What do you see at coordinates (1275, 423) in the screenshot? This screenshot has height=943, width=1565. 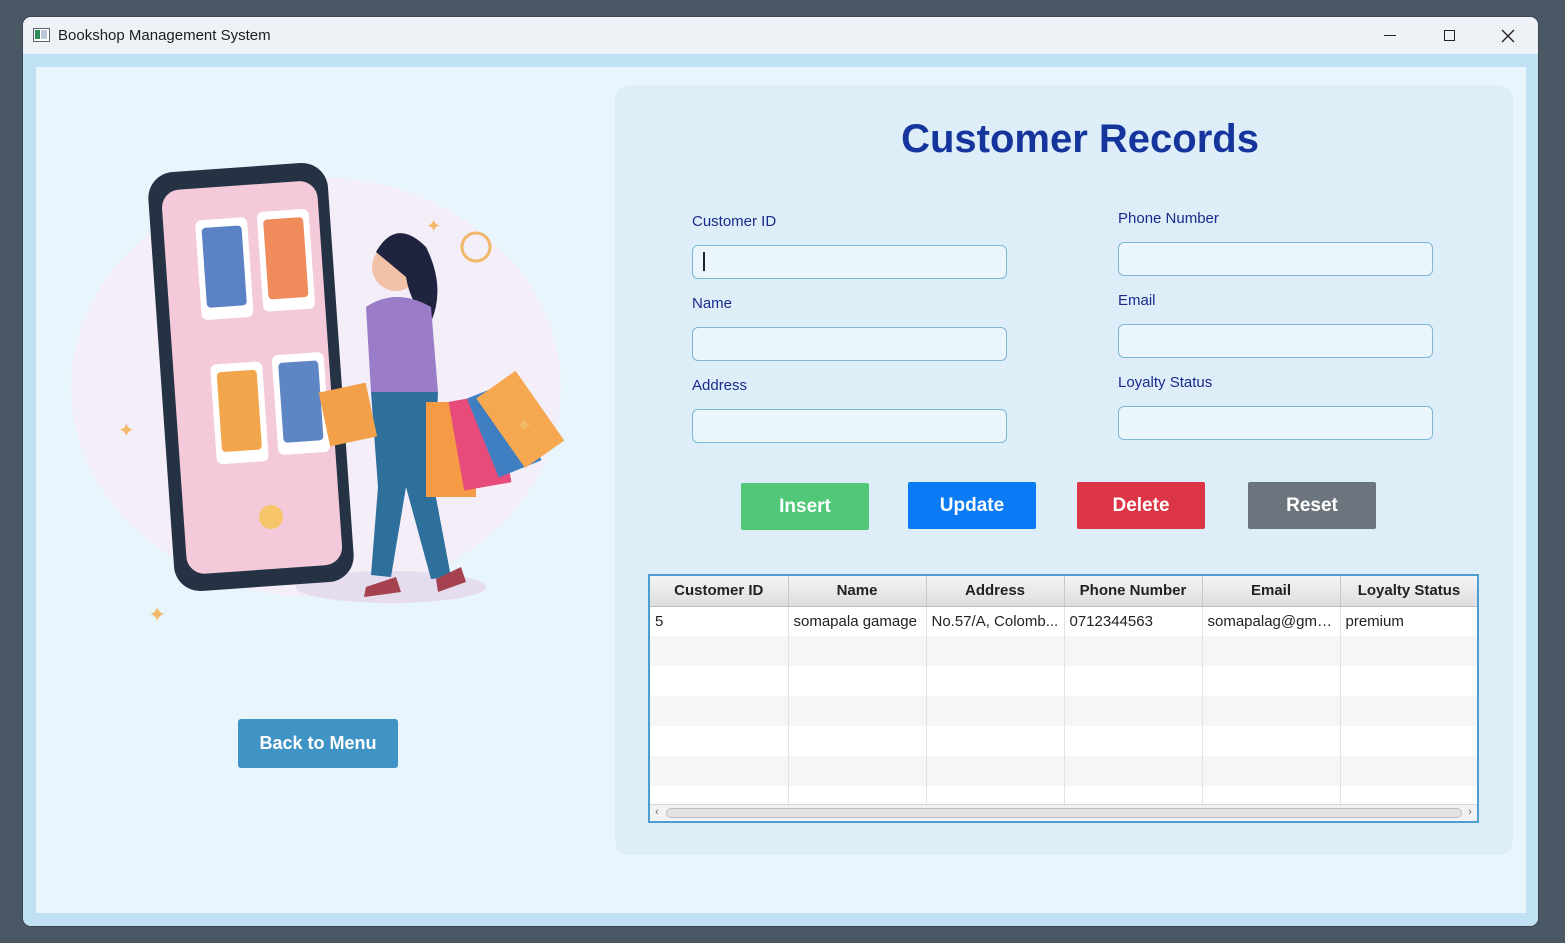 I see `loyalty-input` at bounding box center [1275, 423].